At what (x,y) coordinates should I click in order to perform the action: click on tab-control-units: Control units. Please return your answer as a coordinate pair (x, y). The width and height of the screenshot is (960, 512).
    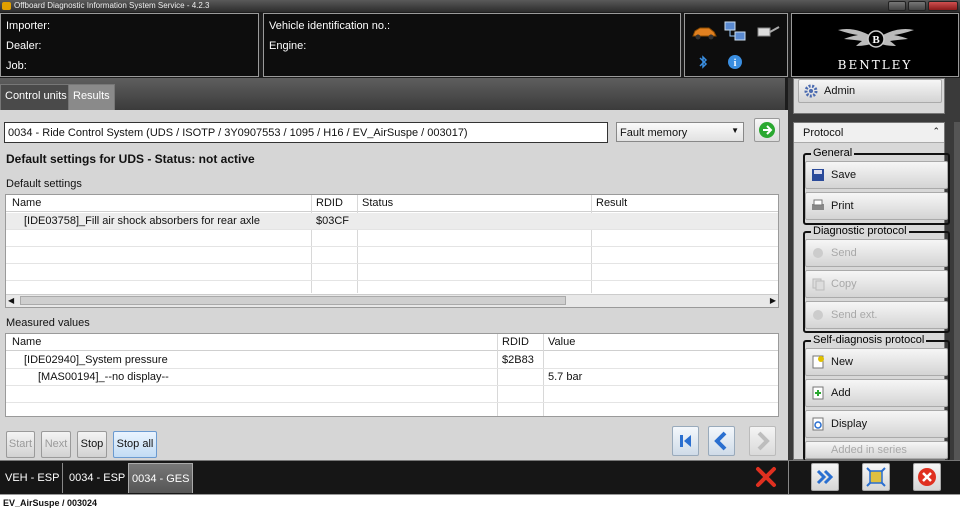
    Looking at the image, I should click on (36, 97).